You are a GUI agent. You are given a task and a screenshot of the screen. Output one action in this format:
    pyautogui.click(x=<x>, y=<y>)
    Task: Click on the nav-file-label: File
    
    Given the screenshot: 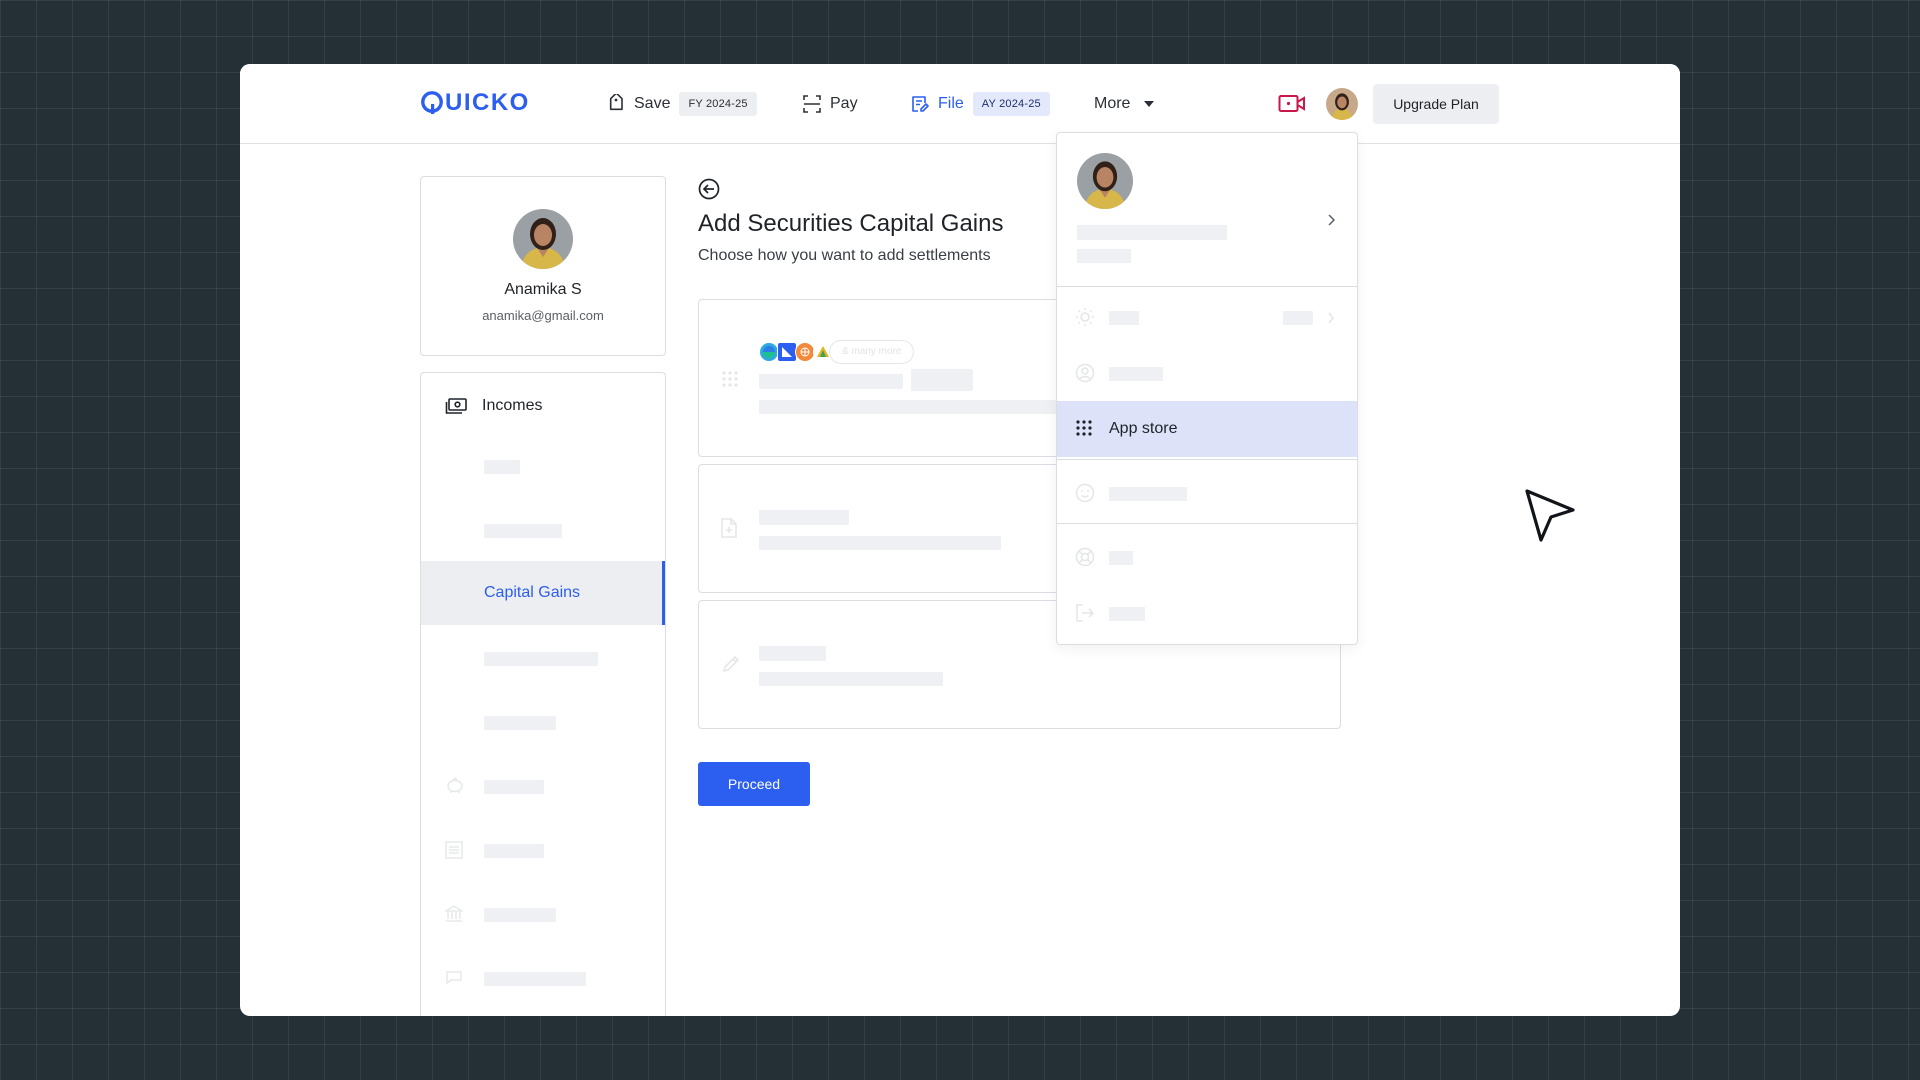 What is the action you would take?
    pyautogui.click(x=951, y=103)
    